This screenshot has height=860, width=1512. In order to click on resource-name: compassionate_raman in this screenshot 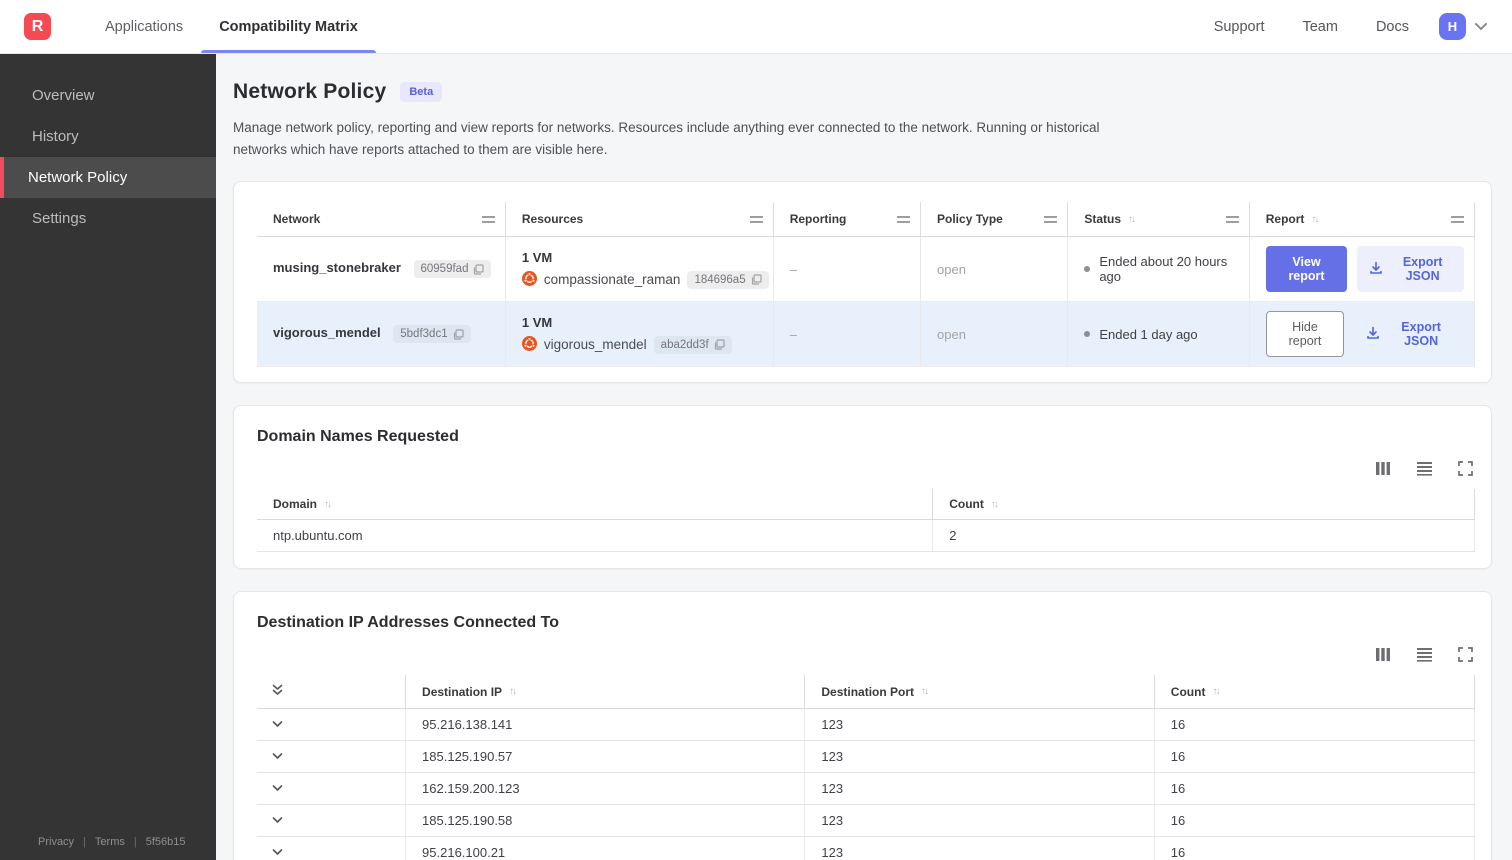, I will do `click(612, 280)`.